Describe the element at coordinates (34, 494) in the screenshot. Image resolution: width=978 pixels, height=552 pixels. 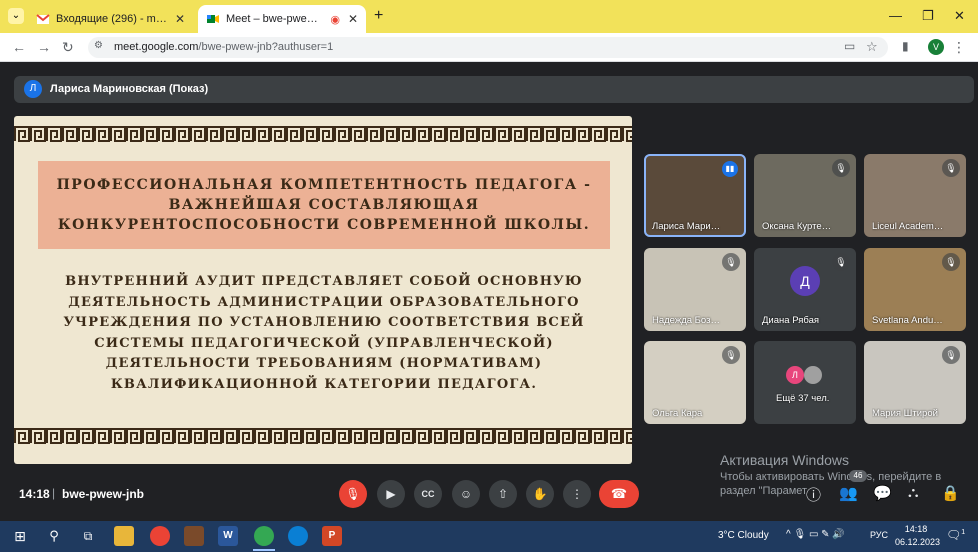
I see `meeting-time: 14:18` at that location.